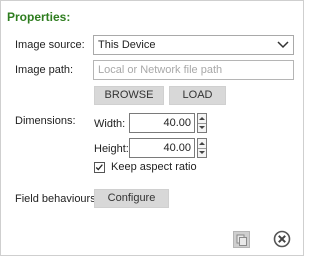  Describe the element at coordinates (131, 198) in the screenshot. I see `configure-button: Configure` at that location.